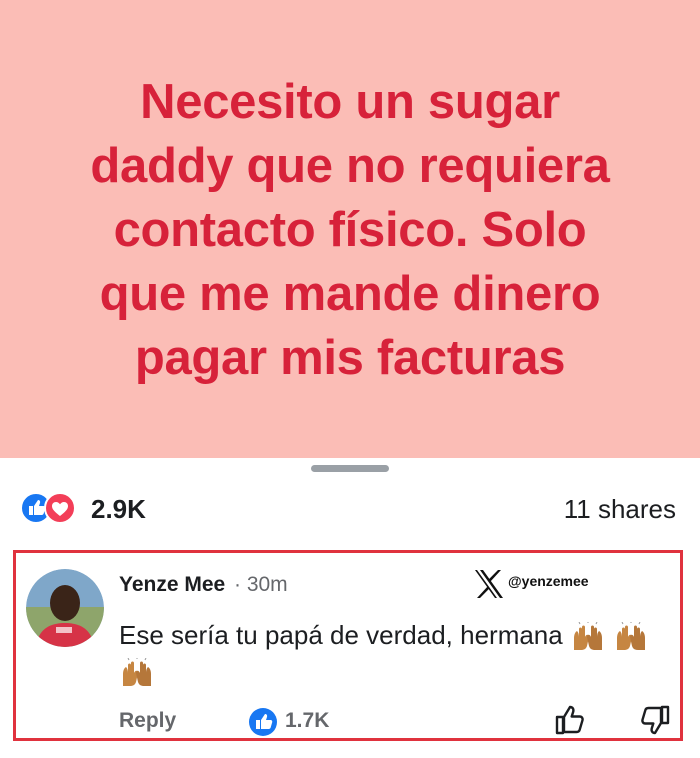  I want to click on post-text-line: pagar mis facturas, so click(350, 358).